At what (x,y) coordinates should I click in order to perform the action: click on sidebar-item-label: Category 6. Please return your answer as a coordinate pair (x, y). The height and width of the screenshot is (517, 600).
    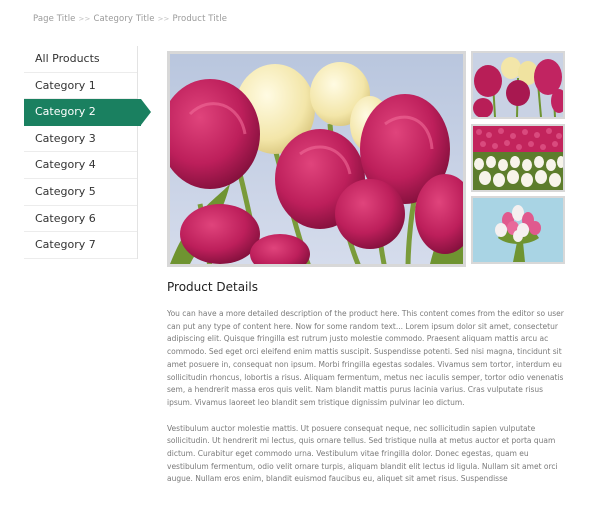
    Looking at the image, I should click on (65, 218).